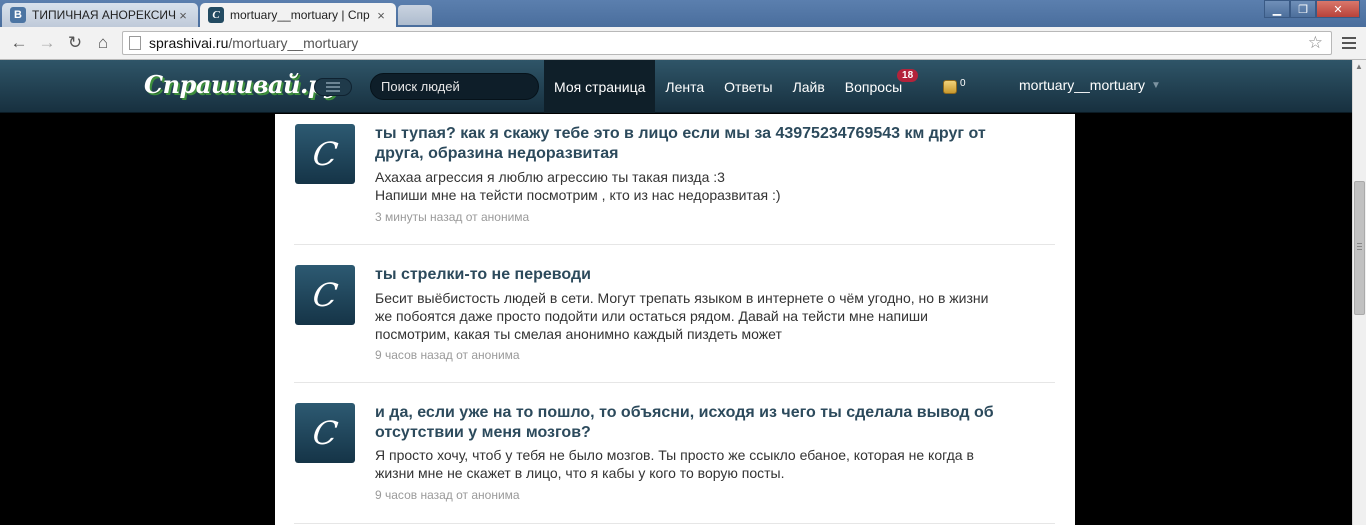 The height and width of the screenshot is (525, 1366). Describe the element at coordinates (454, 86) in the screenshot. I see `people-search-input` at that location.